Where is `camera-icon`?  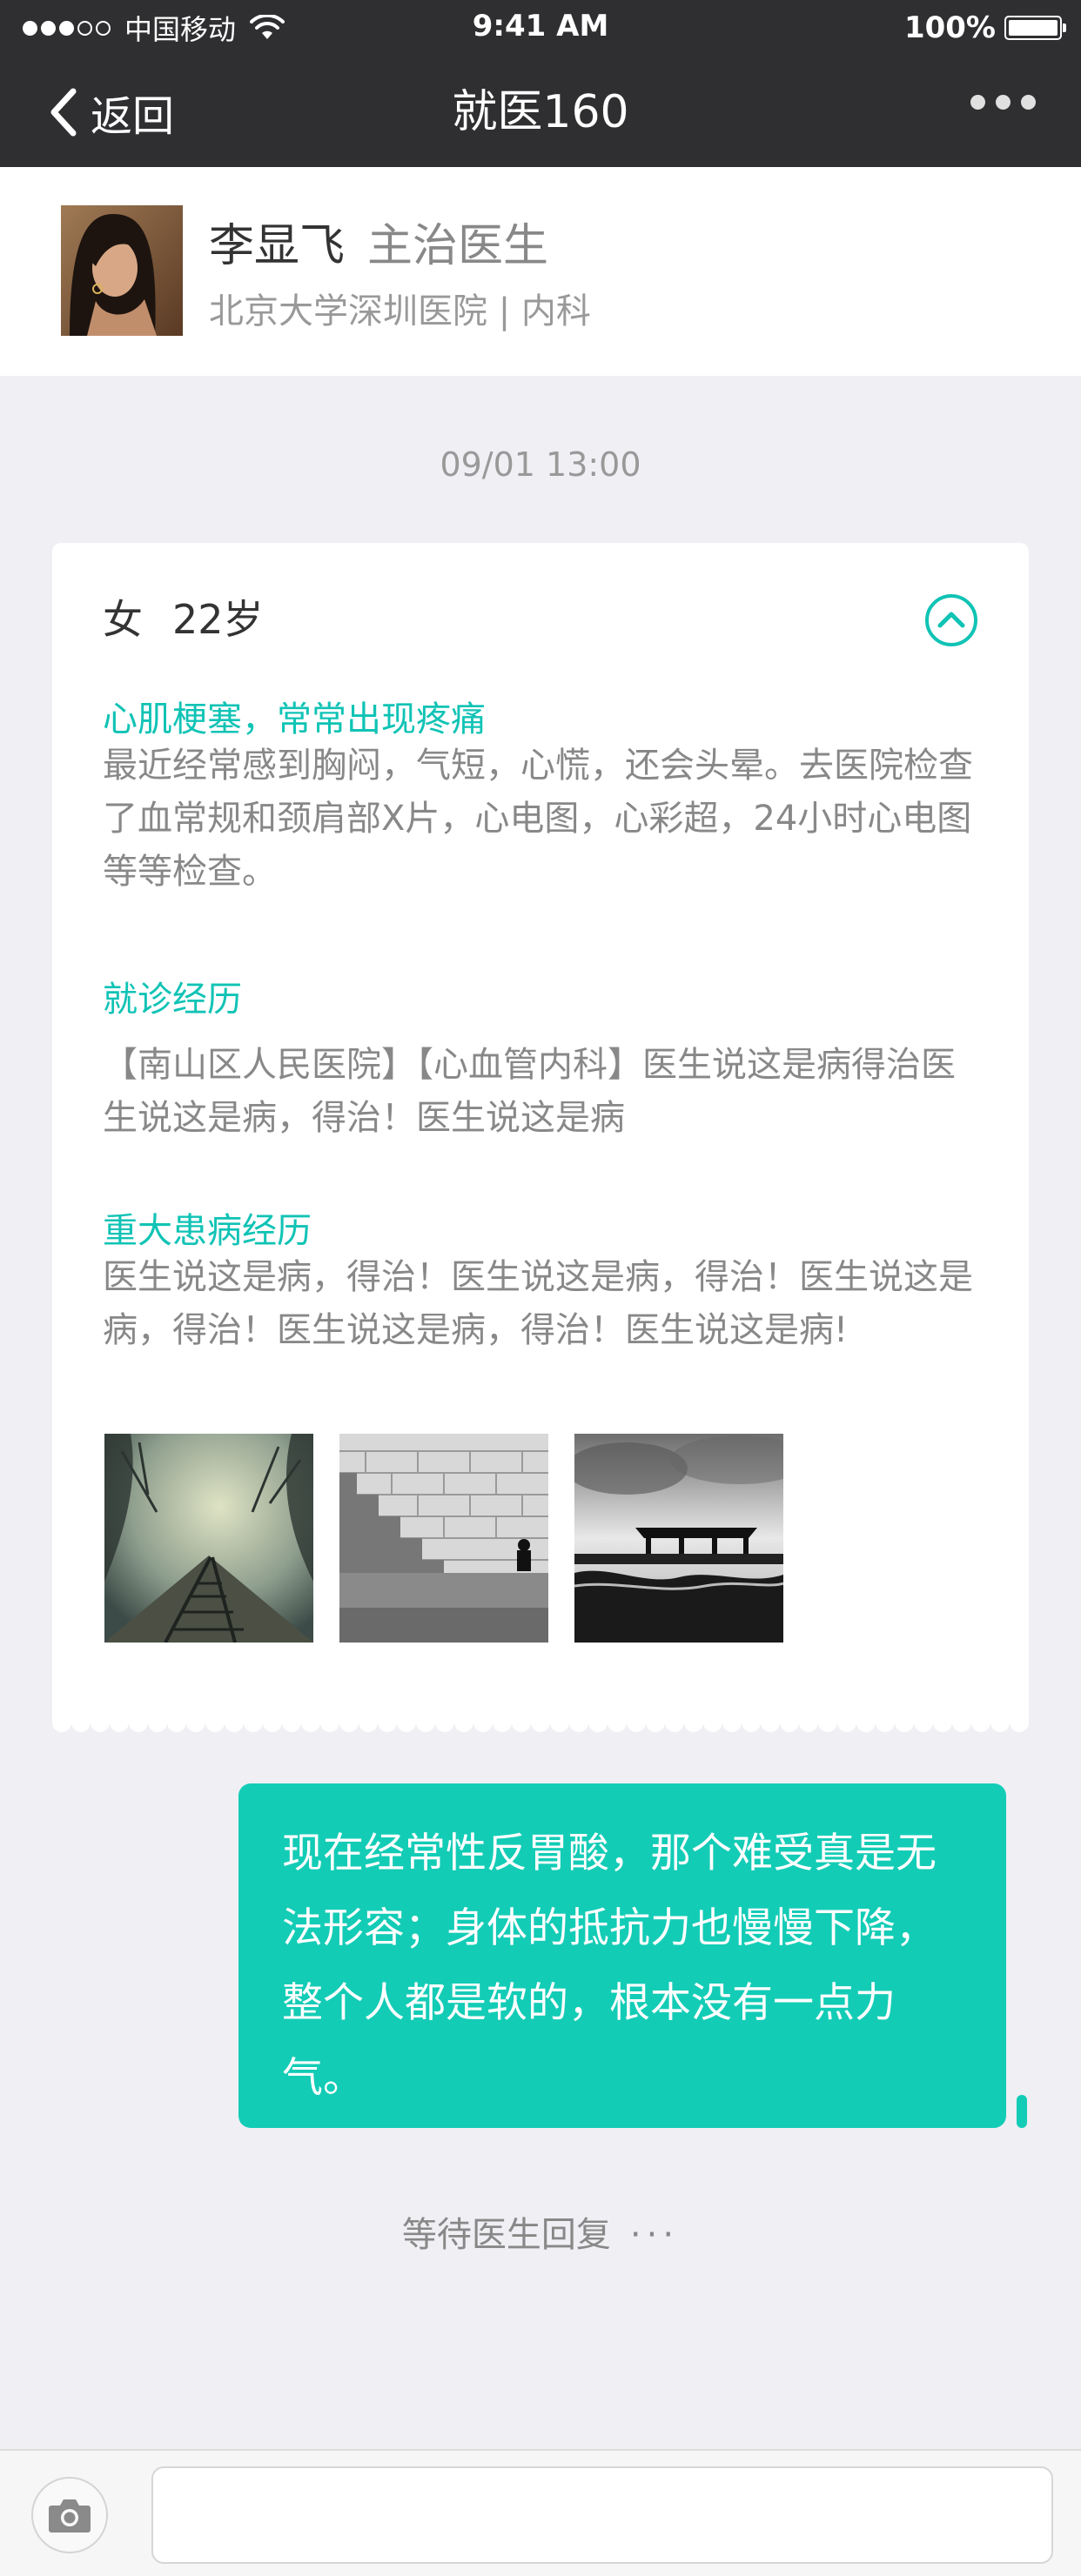
camera-icon is located at coordinates (70, 2516).